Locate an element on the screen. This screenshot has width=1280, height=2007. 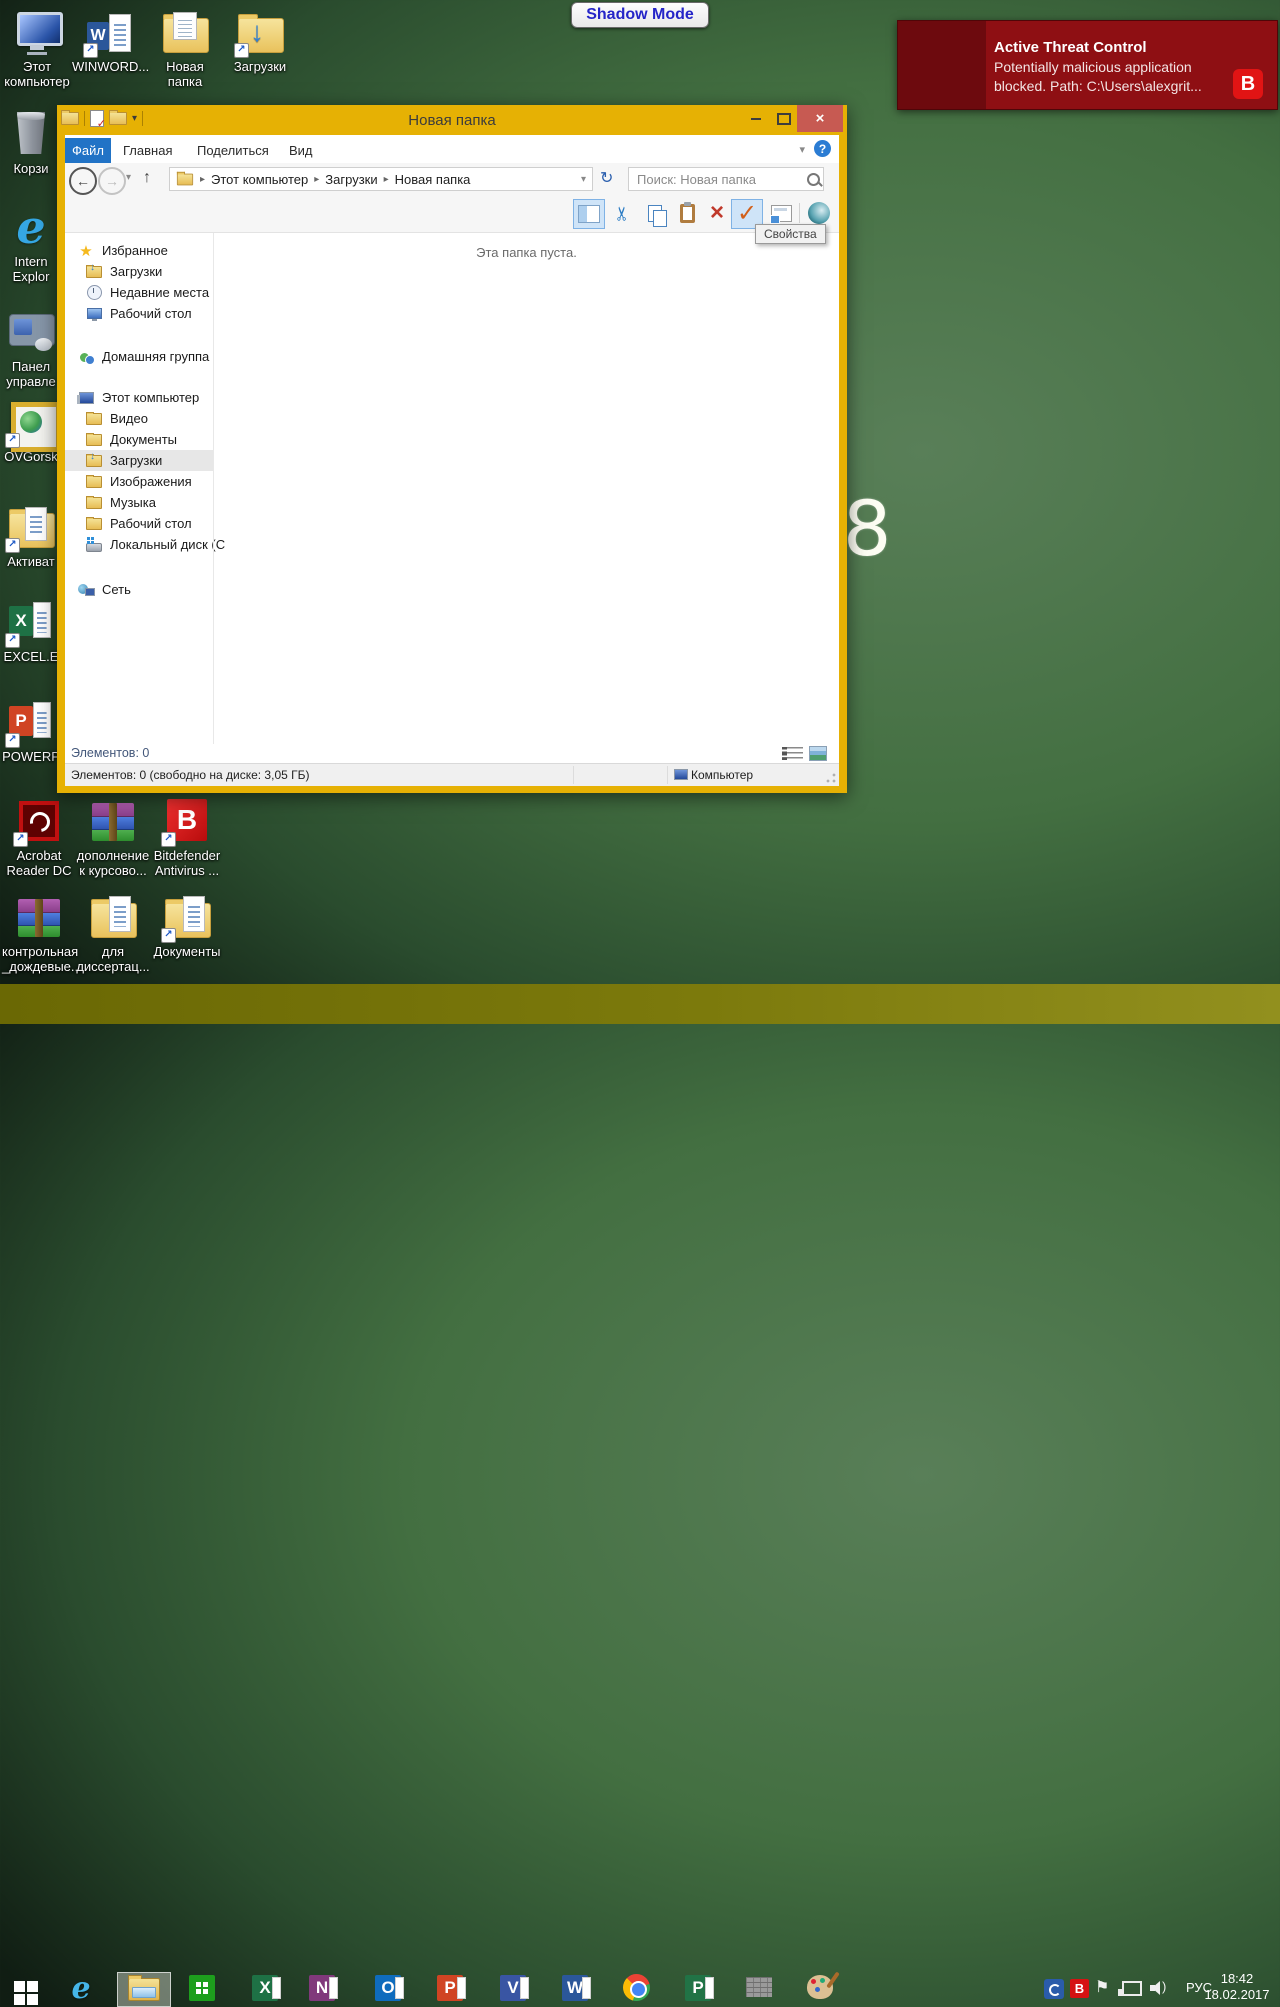
cut-button: ✂ is located at coordinates (623, 213).